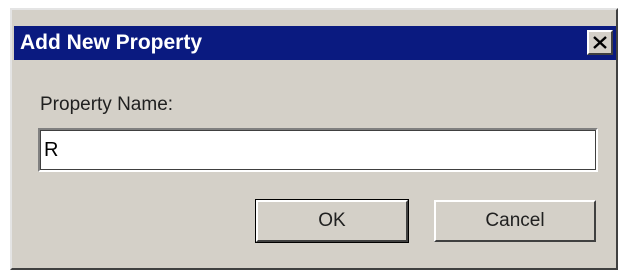  I want to click on property-name-input: R, so click(318, 150).